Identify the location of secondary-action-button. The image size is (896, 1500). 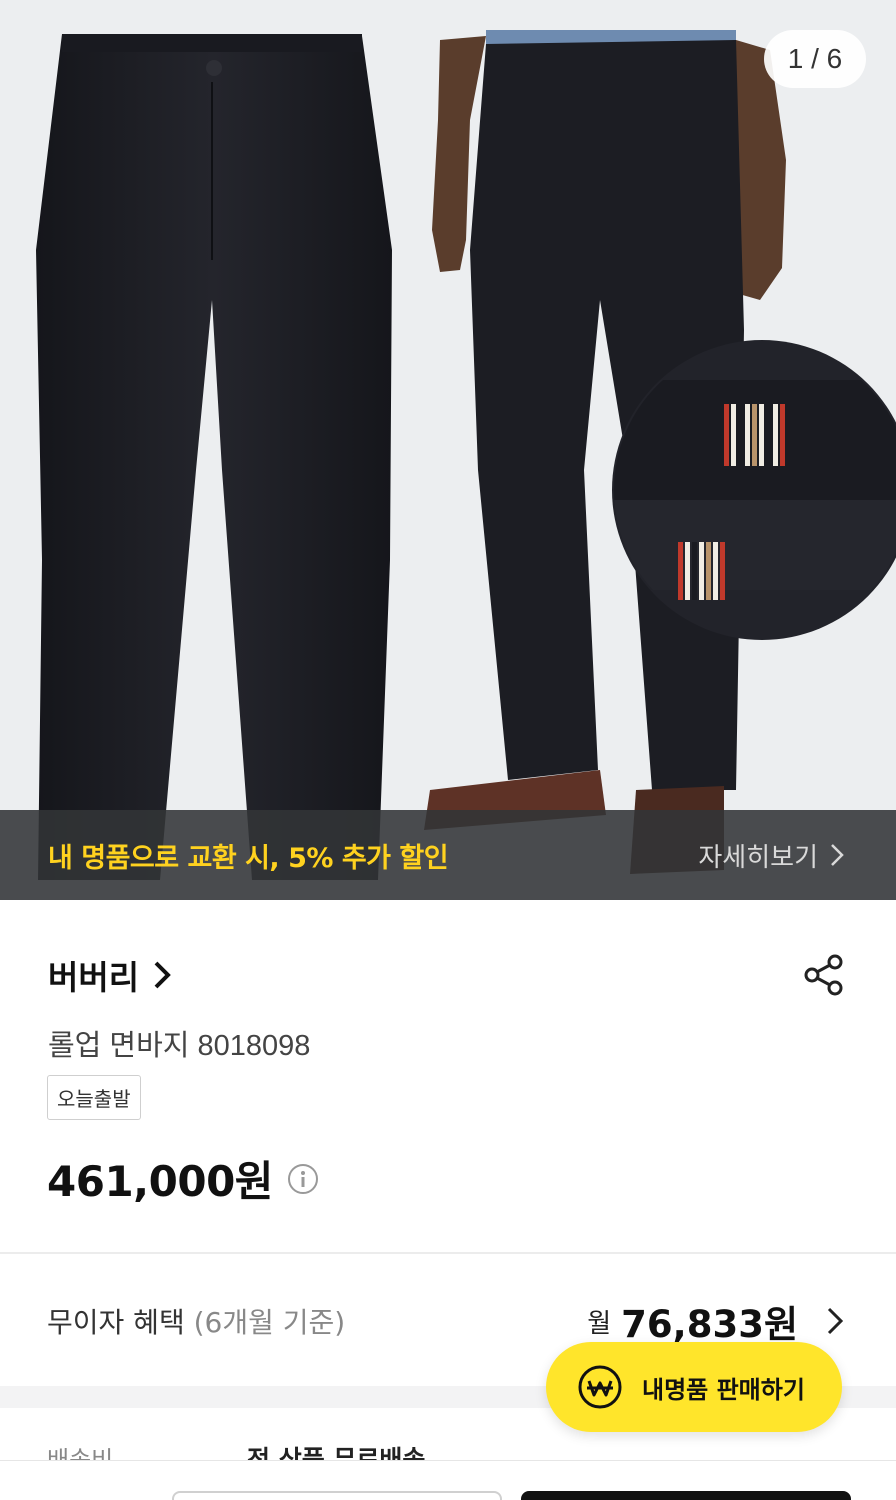
(337, 1495).